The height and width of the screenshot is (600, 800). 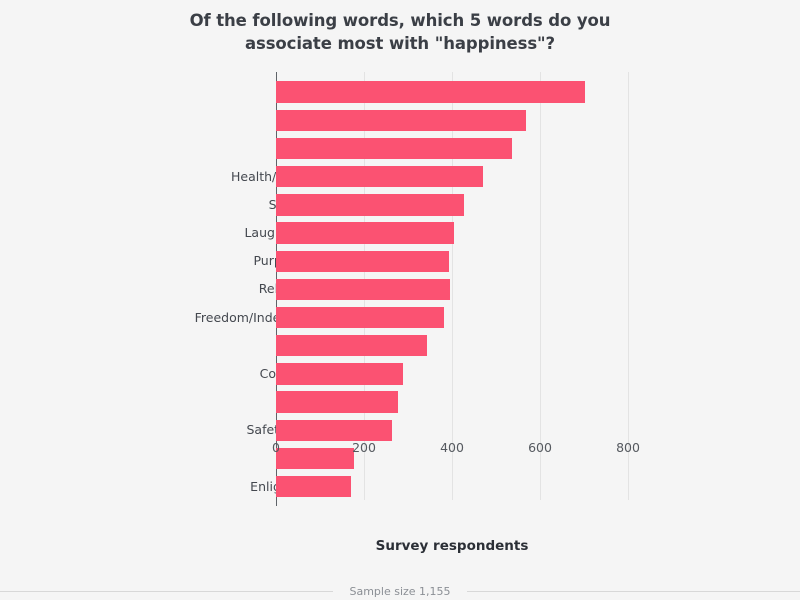 I want to click on x-tick-label: 0, so click(x=276, y=447).